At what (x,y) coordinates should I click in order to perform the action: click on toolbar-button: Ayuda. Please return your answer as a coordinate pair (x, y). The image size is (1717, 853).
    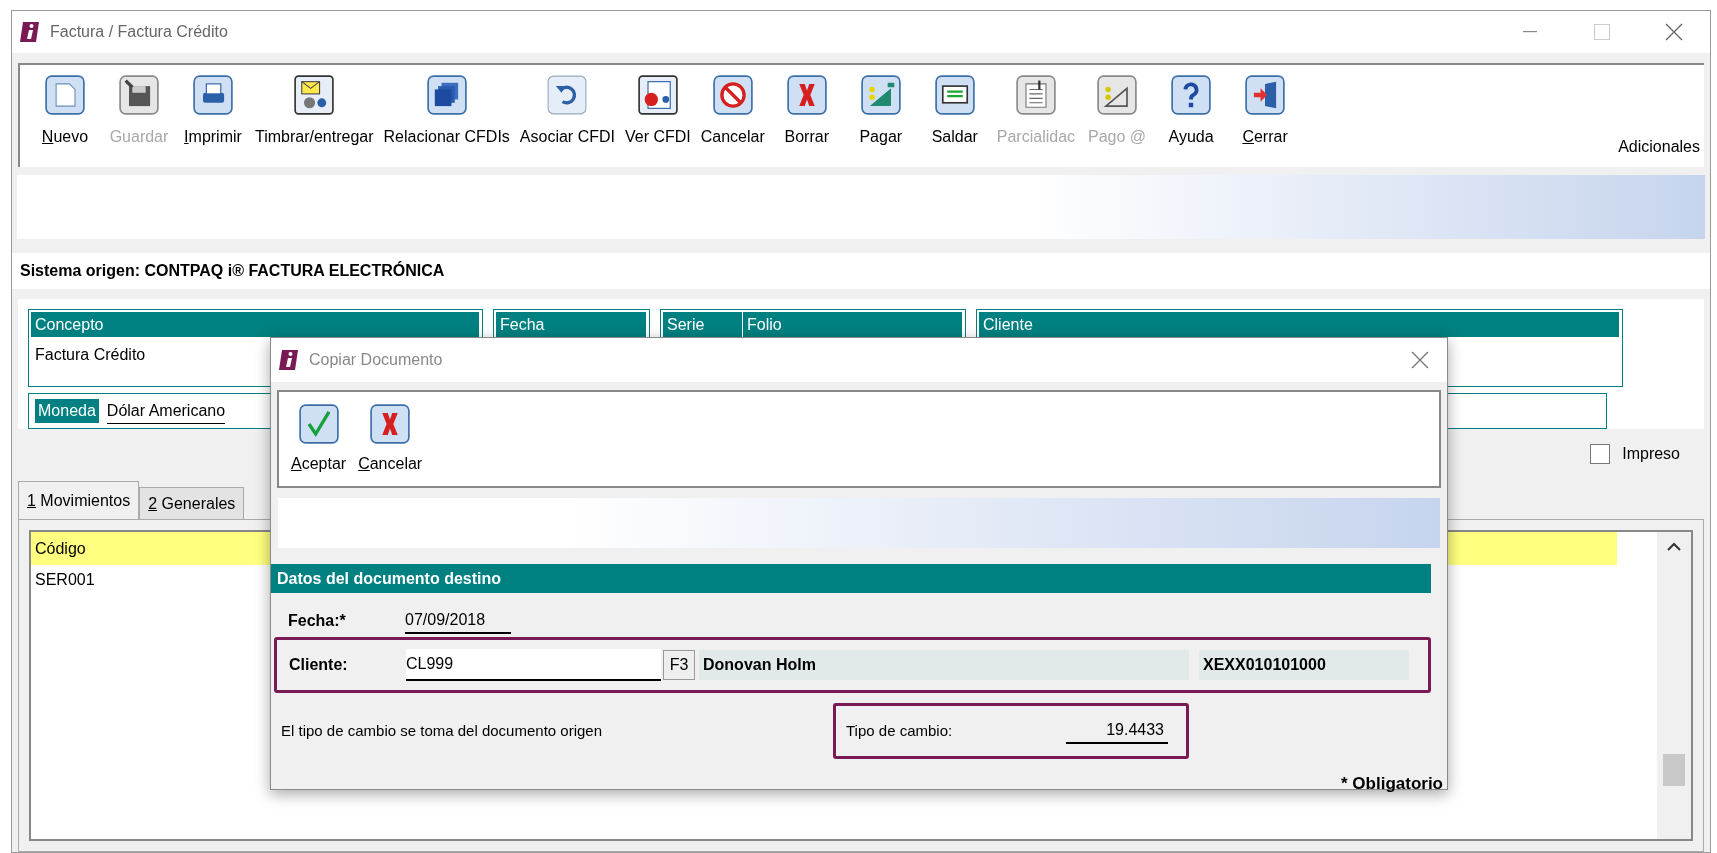
    Looking at the image, I should click on (1191, 112).